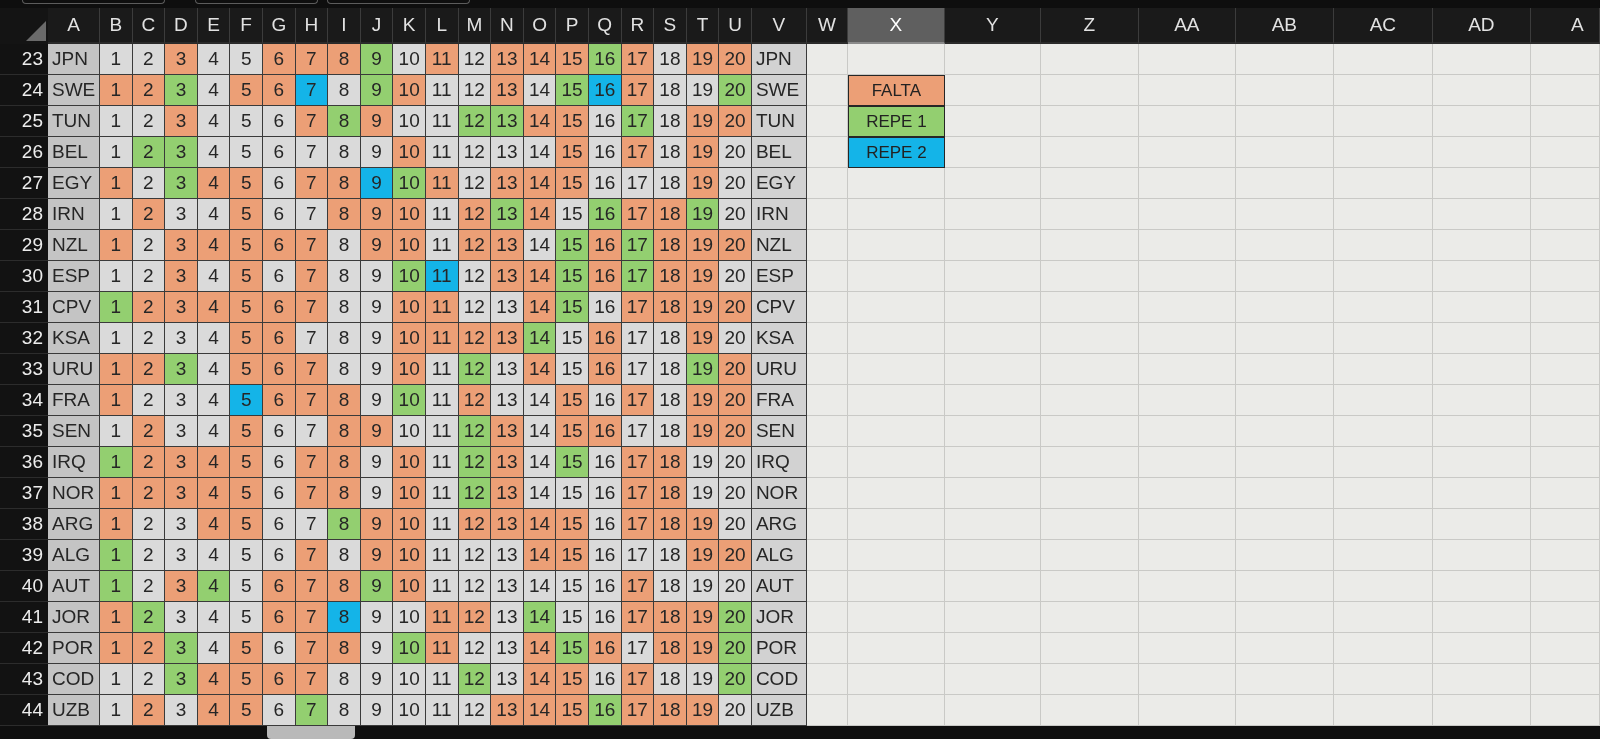  Describe the element at coordinates (605, 26) in the screenshot. I see `column-header: Q` at that location.